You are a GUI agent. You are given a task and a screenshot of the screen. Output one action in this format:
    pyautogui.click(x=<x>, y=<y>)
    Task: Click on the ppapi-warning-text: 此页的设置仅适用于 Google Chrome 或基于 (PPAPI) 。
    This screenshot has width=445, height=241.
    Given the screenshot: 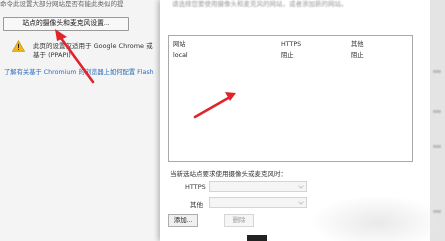 What is the action you would take?
    pyautogui.click(x=93, y=50)
    